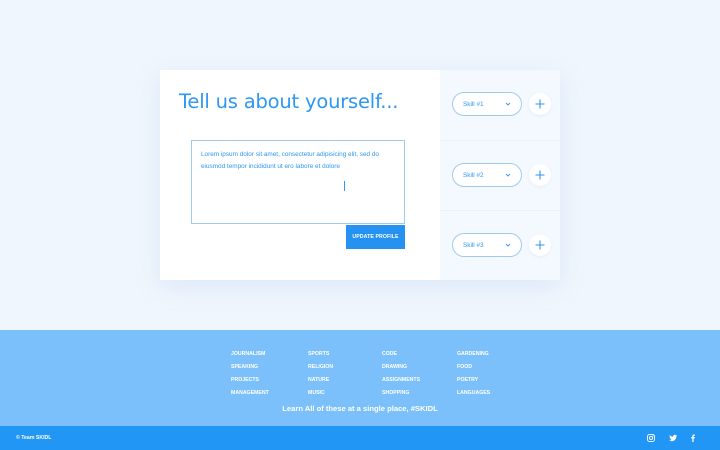  I want to click on skill-row: Skill #3, so click(500, 245).